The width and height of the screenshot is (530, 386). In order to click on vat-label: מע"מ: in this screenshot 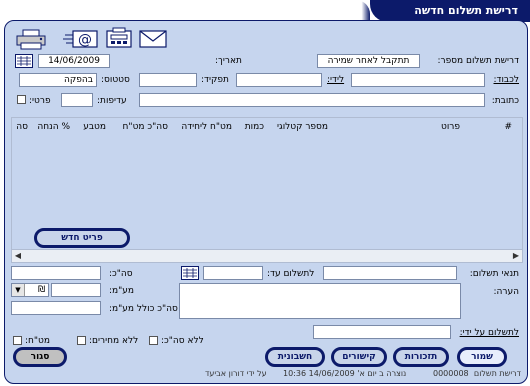, I will do `click(122, 291)`.